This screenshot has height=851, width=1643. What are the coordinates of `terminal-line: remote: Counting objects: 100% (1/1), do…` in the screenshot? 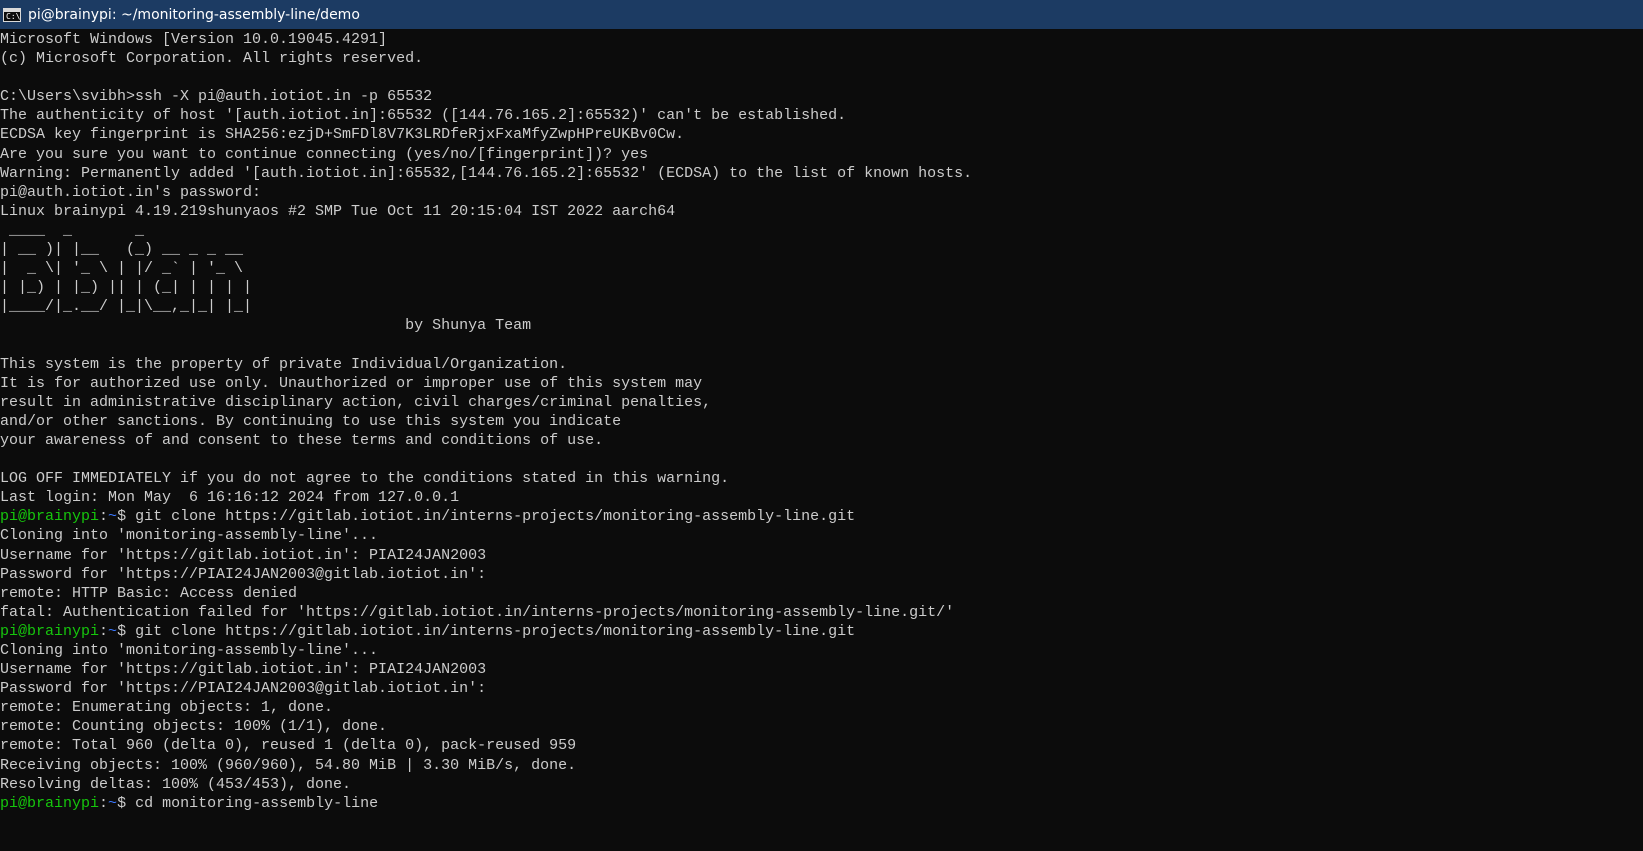 It's located at (194, 727).